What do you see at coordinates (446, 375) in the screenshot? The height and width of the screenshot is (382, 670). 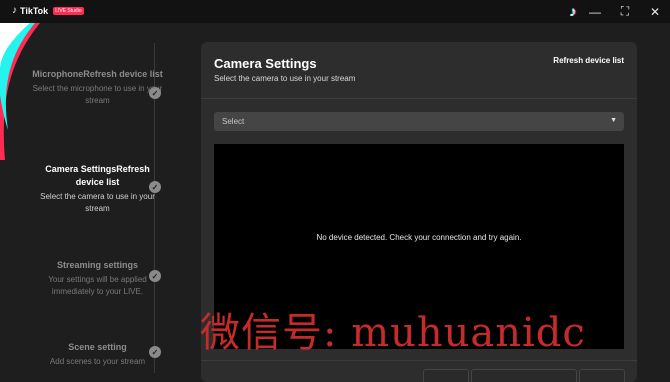 I see `back-button` at bounding box center [446, 375].